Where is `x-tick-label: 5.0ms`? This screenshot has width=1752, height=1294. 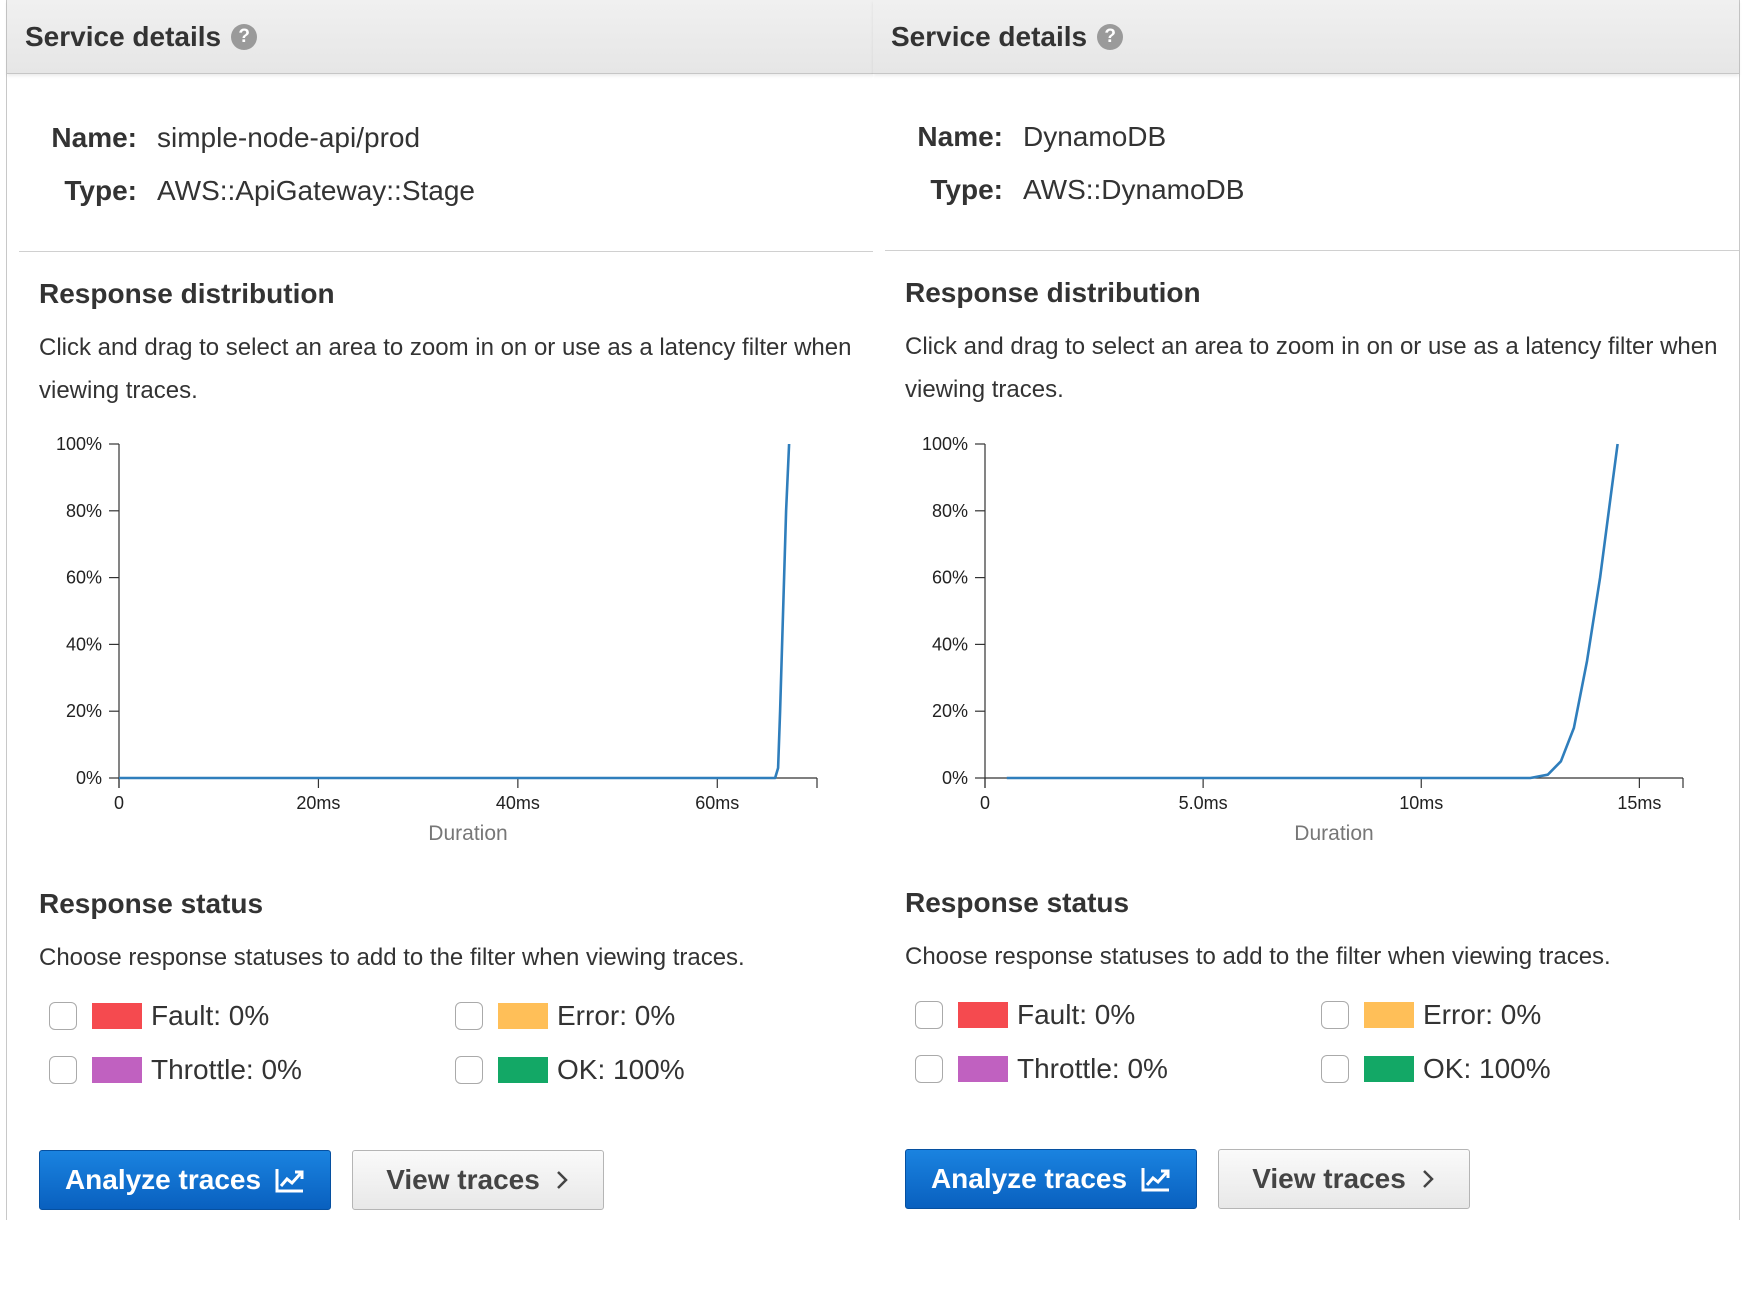 x-tick-label: 5.0ms is located at coordinates (1203, 803).